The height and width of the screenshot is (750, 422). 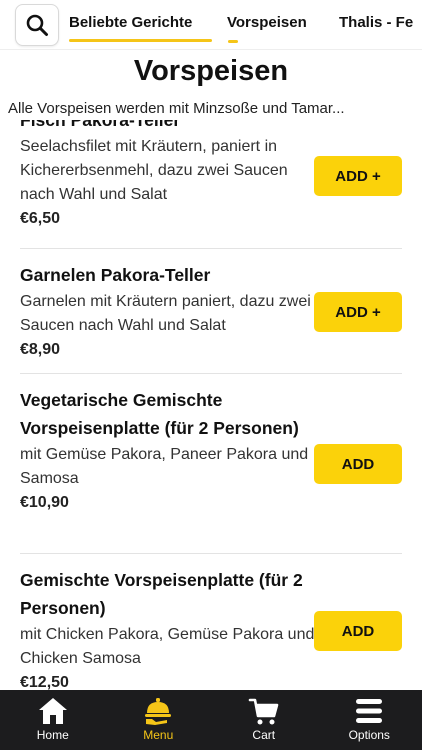 What do you see at coordinates (369, 711) in the screenshot?
I see `options-icon` at bounding box center [369, 711].